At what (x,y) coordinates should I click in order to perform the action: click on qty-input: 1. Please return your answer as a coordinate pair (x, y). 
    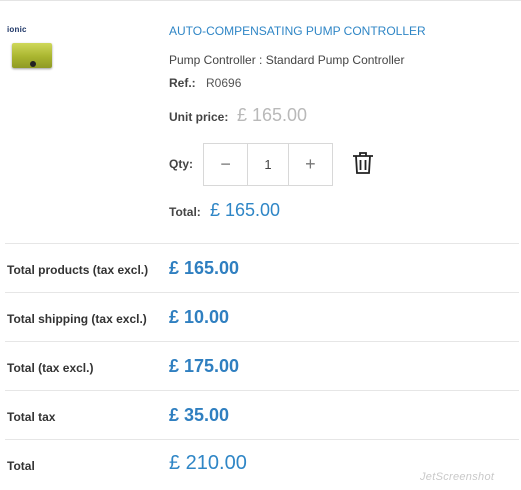
    Looking at the image, I should click on (268, 164).